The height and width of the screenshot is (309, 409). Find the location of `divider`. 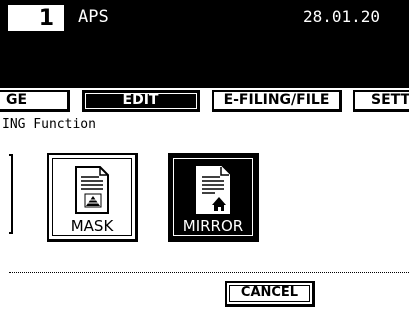

divider is located at coordinates (209, 272).